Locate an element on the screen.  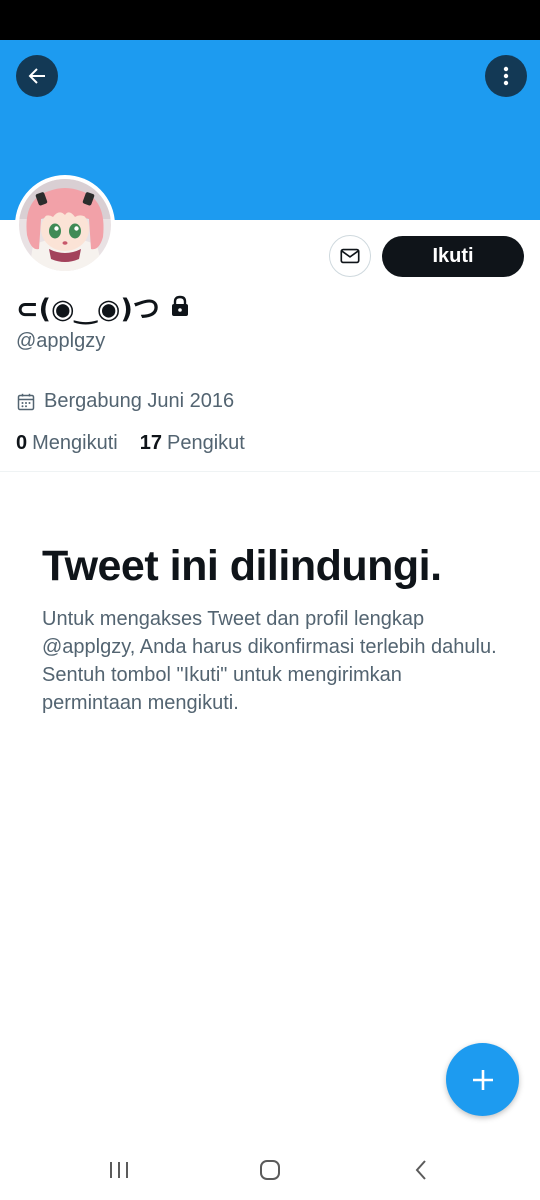
handle: @applgzy is located at coordinates (61, 341).